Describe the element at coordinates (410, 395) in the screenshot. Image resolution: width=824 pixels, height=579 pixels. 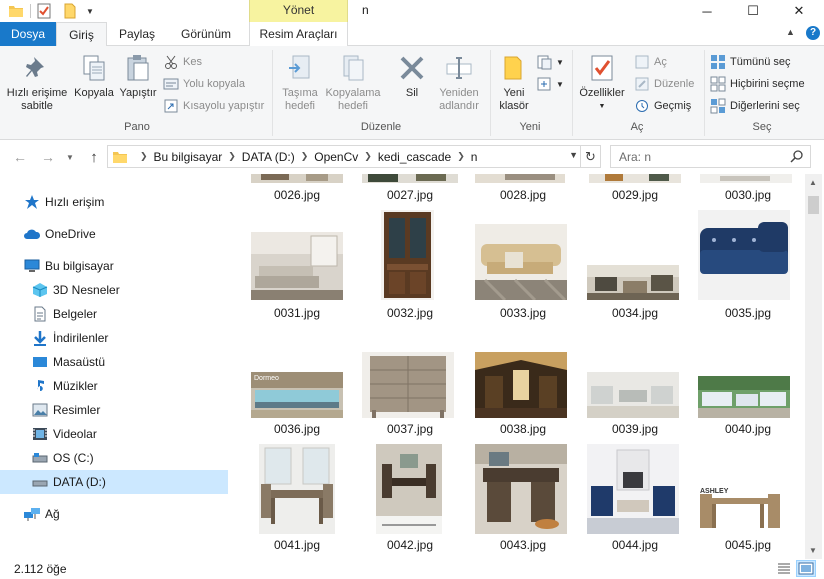
I see `file-item: 0037.jpg` at that location.